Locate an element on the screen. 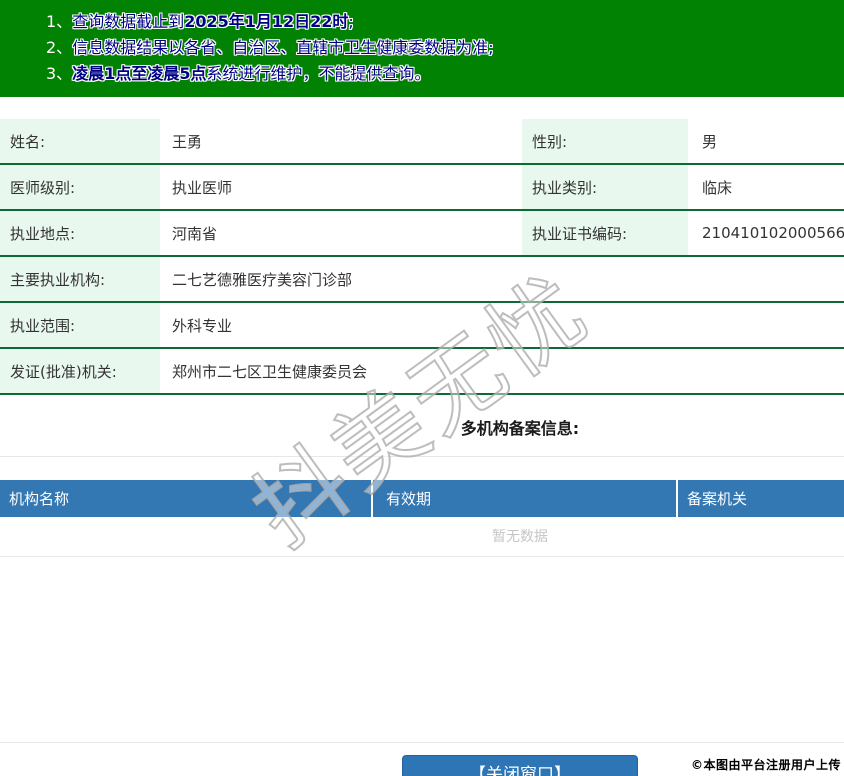 This screenshot has height=776, width=844. table-row: 主要执业机构: 二七艺德雅医疗美容门诊部 is located at coordinates (422, 280).